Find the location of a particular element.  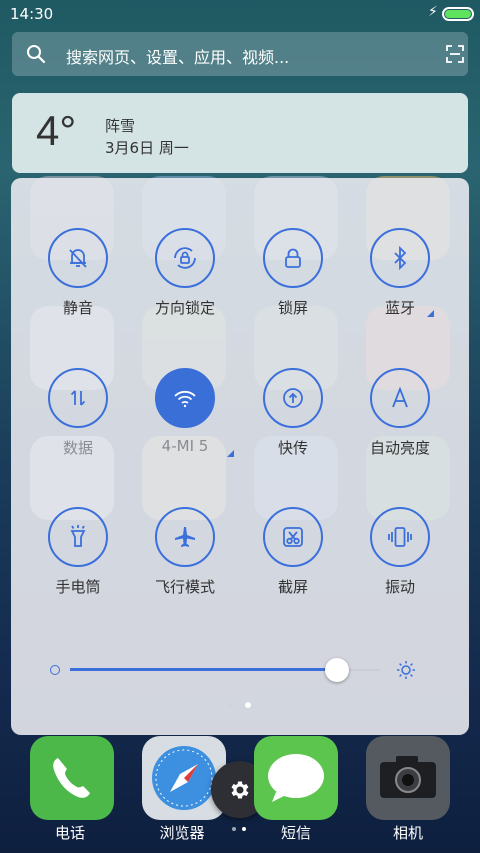

message-icon is located at coordinates (296, 778).